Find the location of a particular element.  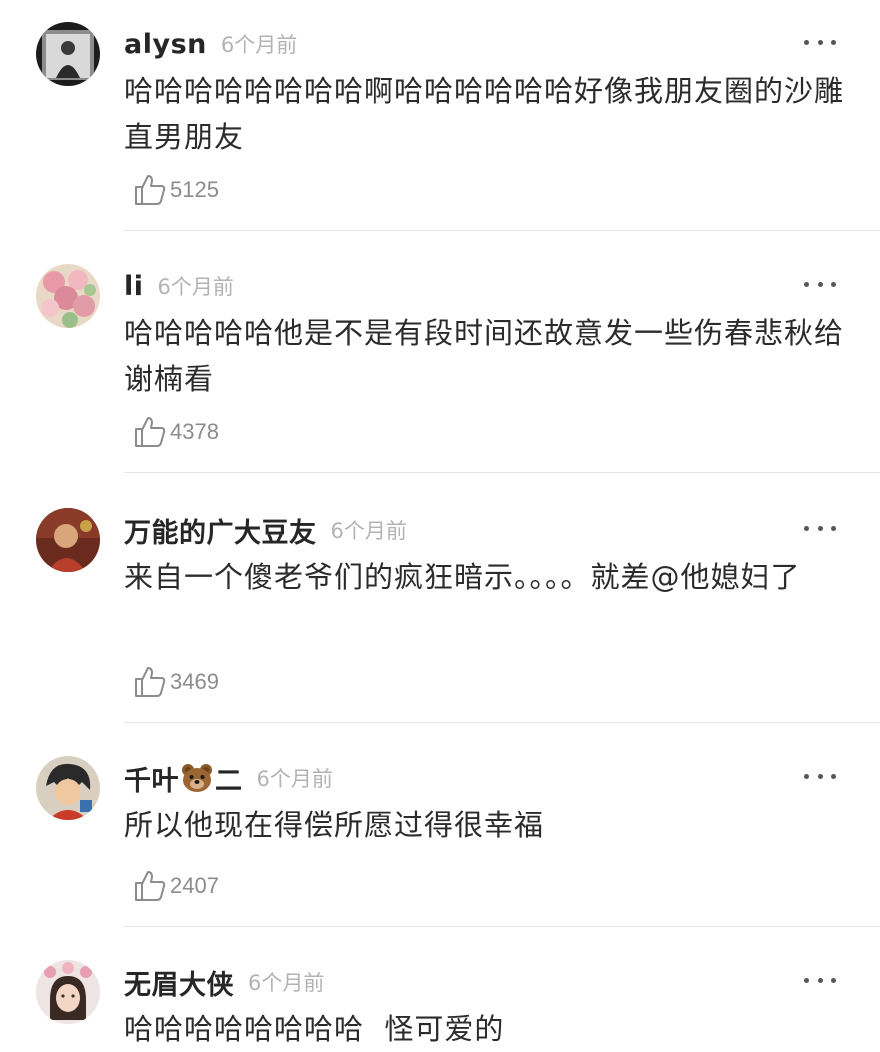

comment-header: 无眉大侠 6个月前 is located at coordinates (224, 982).